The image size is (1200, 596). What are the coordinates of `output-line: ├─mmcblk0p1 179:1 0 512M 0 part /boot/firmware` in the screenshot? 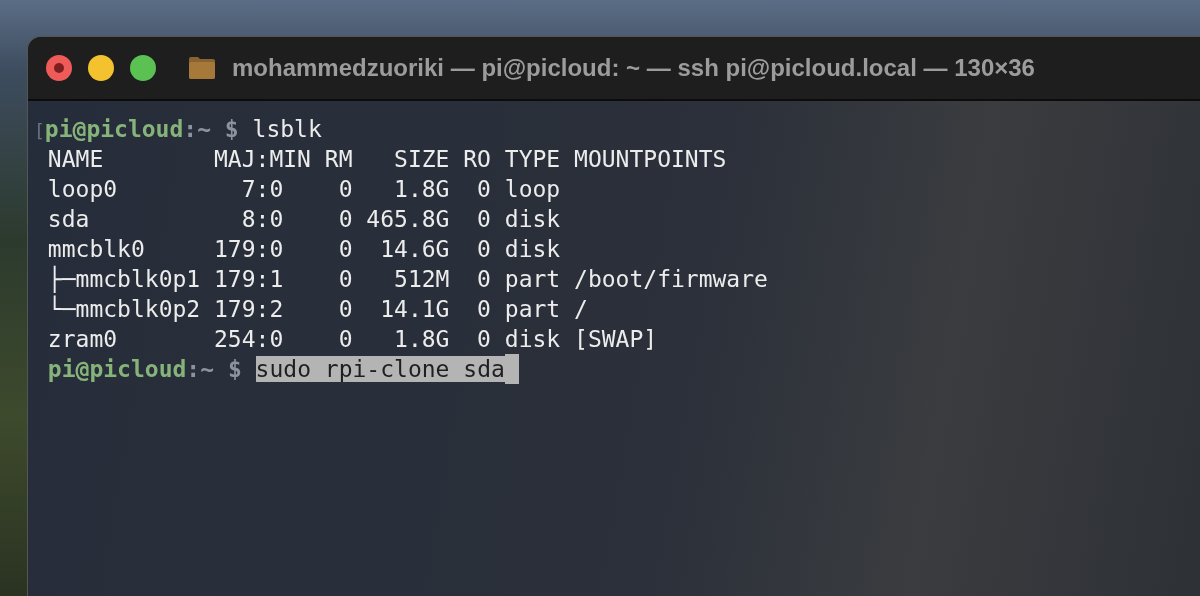 It's located at (407, 279).